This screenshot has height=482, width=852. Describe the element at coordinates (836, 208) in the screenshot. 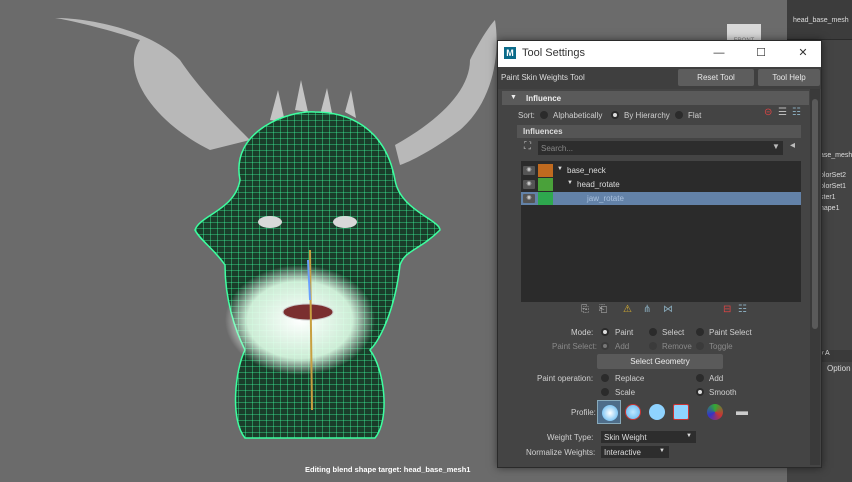

I see `node-item: hape1` at that location.